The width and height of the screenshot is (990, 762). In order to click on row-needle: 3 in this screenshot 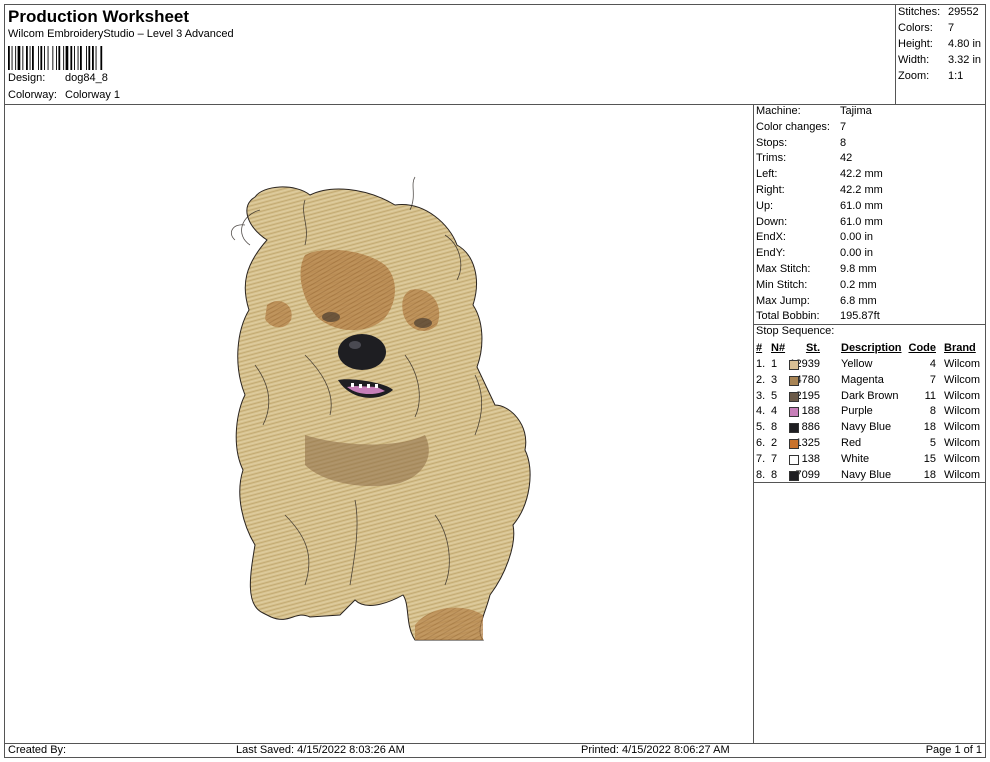, I will do `click(774, 379)`.